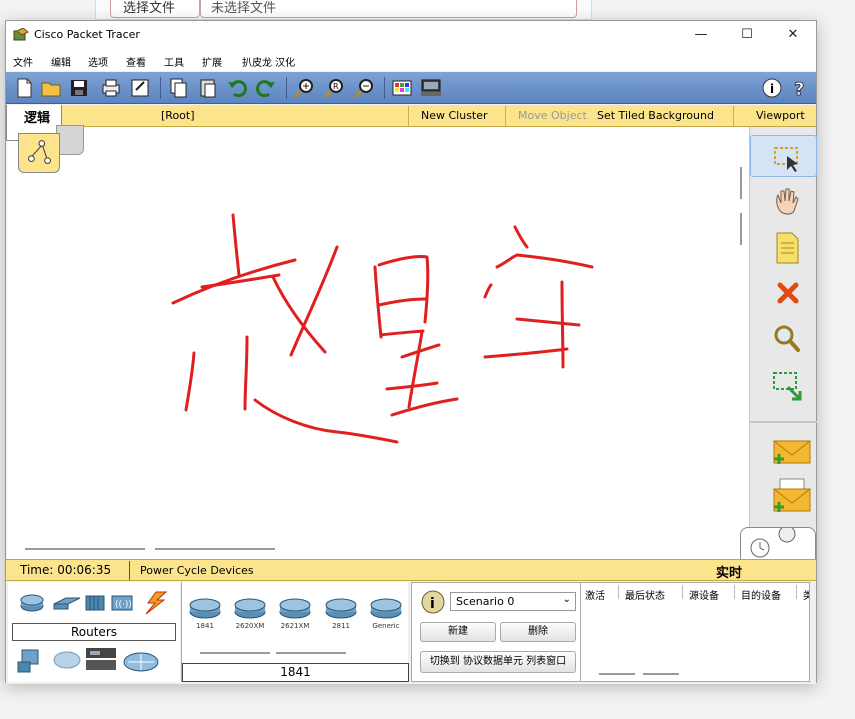 Image resolution: width=855 pixels, height=719 pixels. What do you see at coordinates (458, 632) in the screenshot?
I see `new-scenario-button: 新建` at bounding box center [458, 632].